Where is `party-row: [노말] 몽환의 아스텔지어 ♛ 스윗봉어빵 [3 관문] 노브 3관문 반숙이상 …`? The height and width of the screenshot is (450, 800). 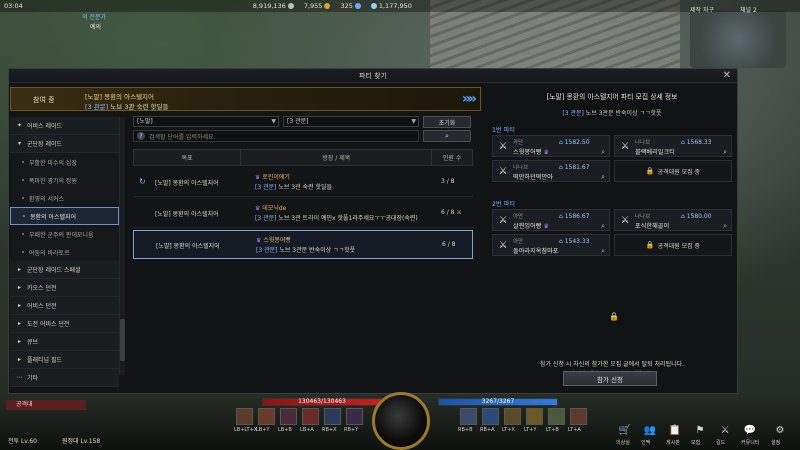 party-row: [노말] 몽환의 아스텔지어 ♛ 스윗봉어빵 [3 관문] 노브 3관문 반숙이상 … is located at coordinates (303, 244).